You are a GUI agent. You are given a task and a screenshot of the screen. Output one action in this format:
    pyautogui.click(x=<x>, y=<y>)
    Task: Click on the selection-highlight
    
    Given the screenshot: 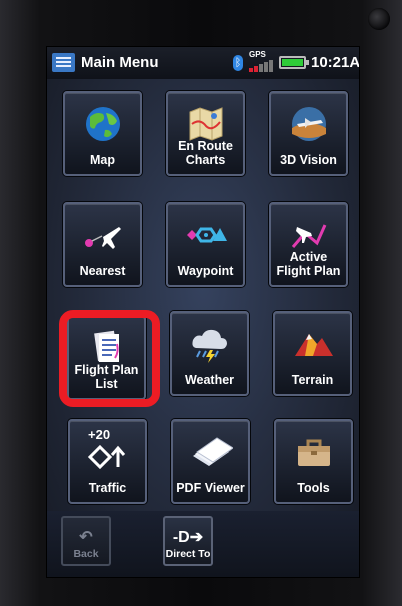 What is the action you would take?
    pyautogui.click(x=109, y=358)
    